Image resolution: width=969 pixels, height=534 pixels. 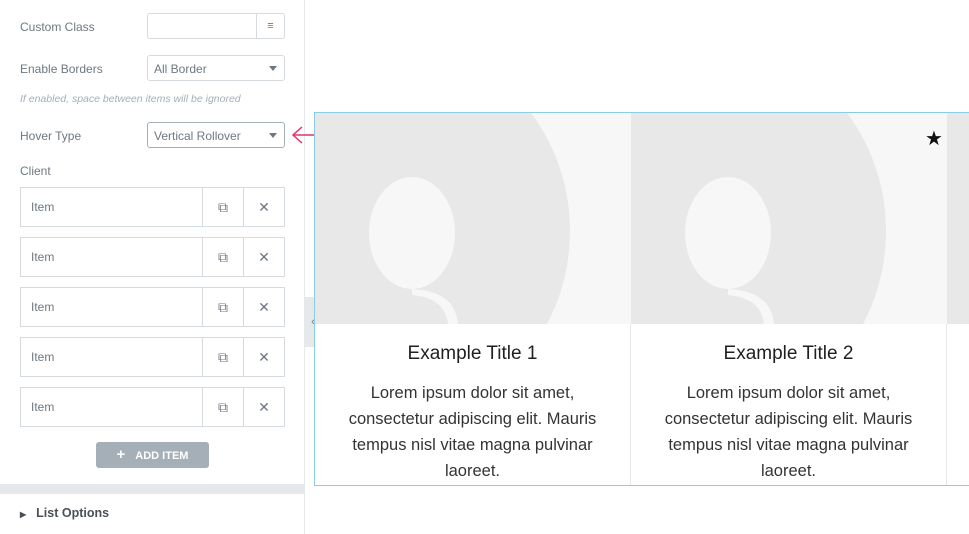 I want to click on carousel-card, so click(x=958, y=299).